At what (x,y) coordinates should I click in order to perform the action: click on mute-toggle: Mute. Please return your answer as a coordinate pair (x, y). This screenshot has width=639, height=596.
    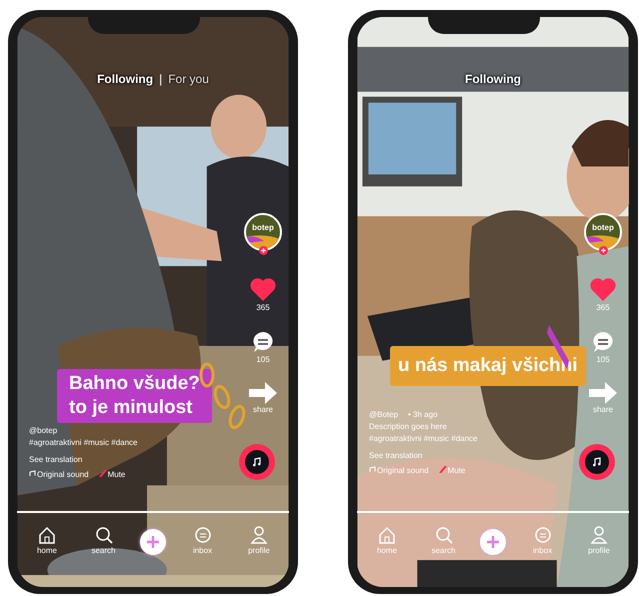
    Looking at the image, I should click on (112, 475).